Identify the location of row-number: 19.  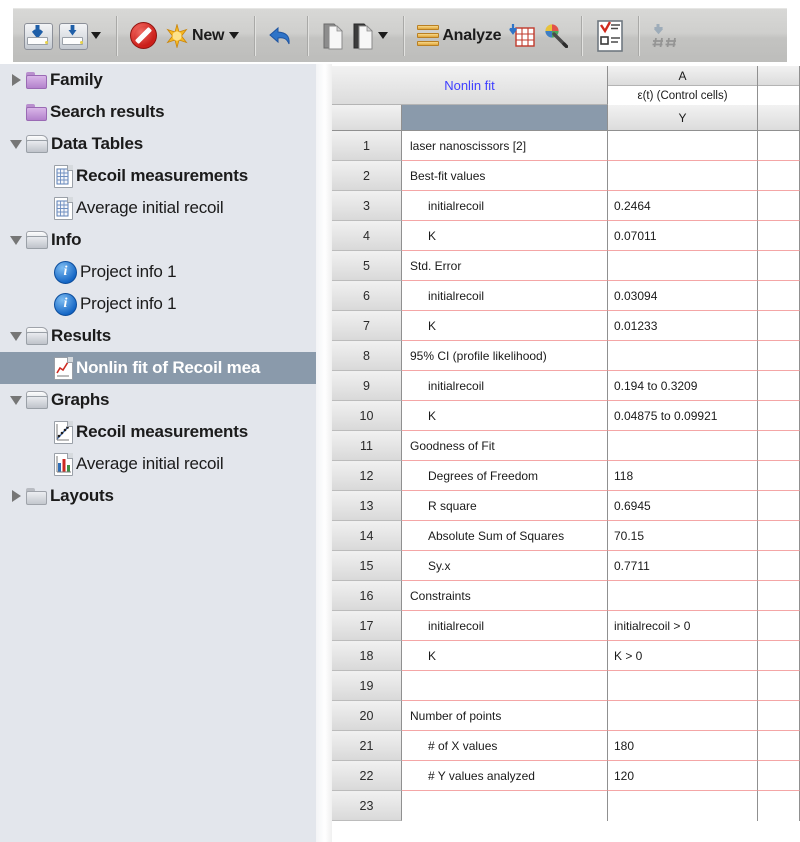
(367, 686).